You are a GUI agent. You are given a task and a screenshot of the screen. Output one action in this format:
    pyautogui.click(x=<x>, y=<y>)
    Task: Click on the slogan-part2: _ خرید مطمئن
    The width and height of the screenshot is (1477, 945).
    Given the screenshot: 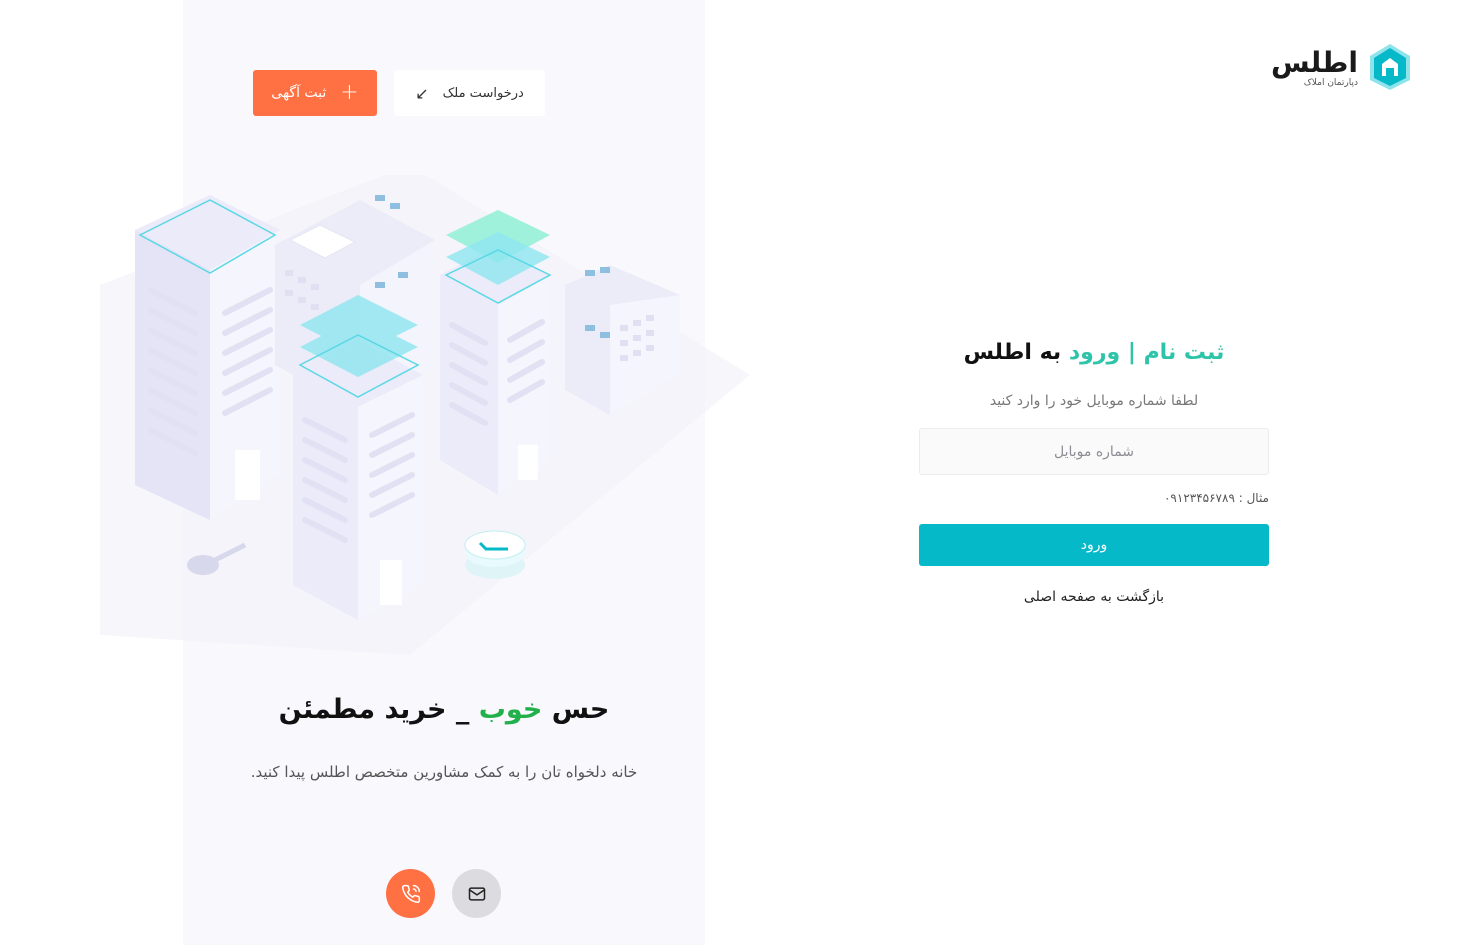 What is the action you would take?
    pyautogui.click(x=374, y=709)
    